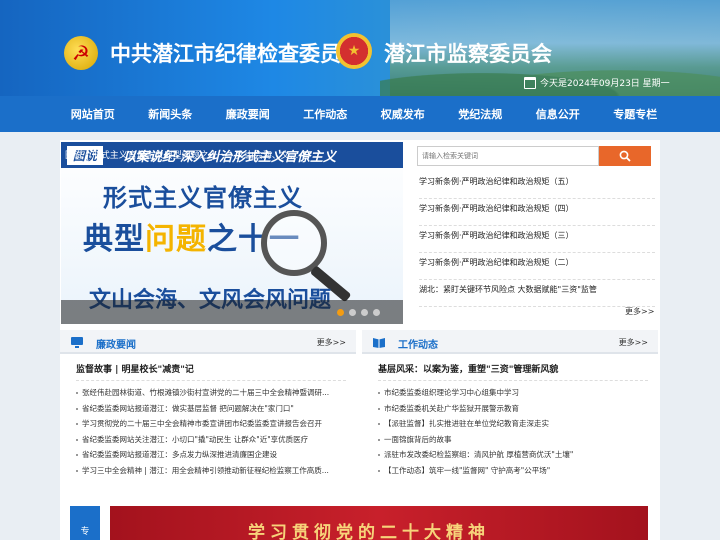 This screenshot has height=540, width=720. What do you see at coordinates (636, 114) in the screenshot?
I see `nav-special-topics: 专题专栏` at bounding box center [636, 114].